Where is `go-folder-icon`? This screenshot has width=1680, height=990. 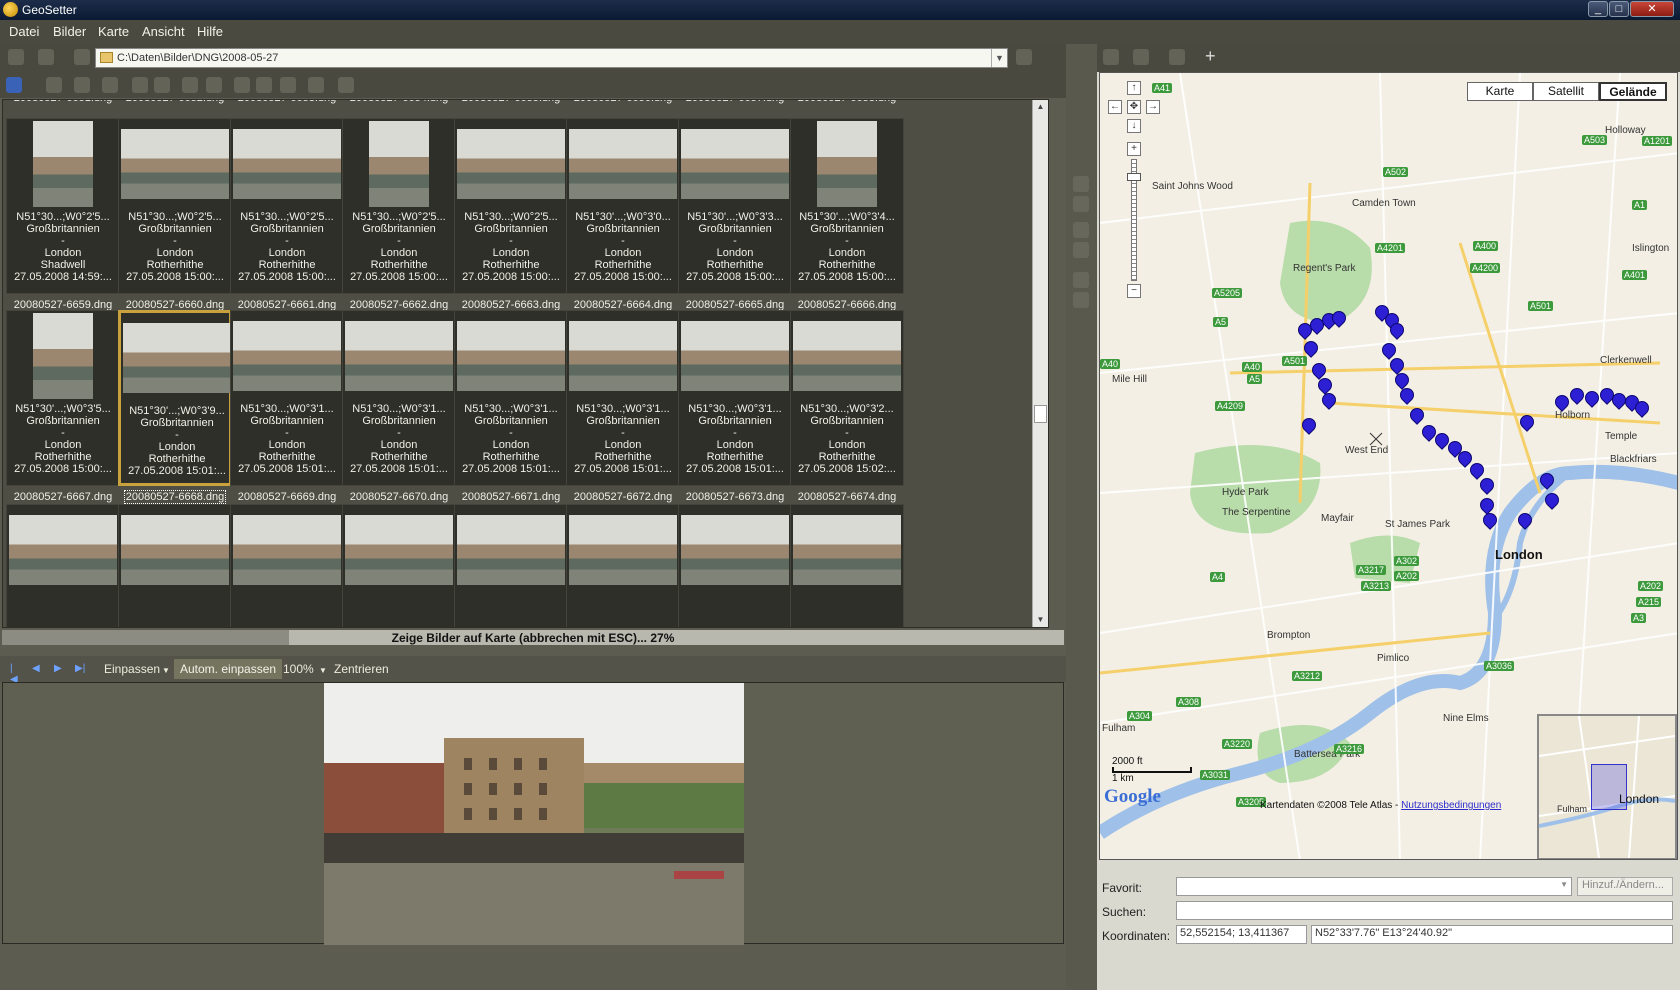
go-folder-icon is located at coordinates (1024, 57).